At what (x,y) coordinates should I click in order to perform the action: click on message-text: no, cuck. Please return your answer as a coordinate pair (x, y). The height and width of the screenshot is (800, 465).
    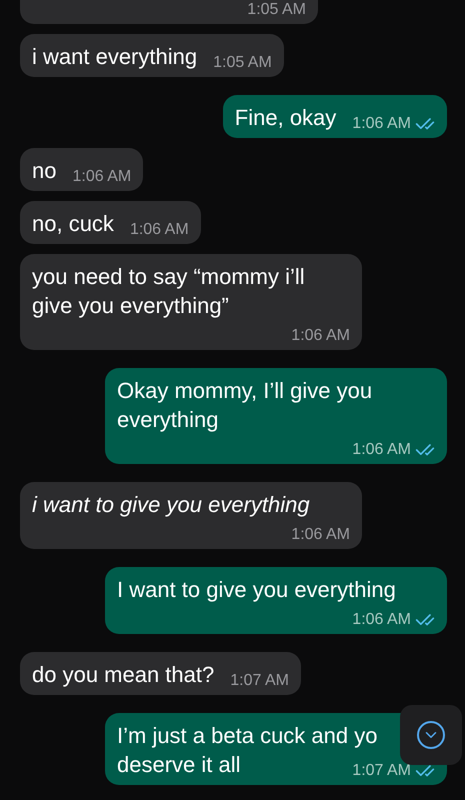
    Looking at the image, I should click on (73, 224).